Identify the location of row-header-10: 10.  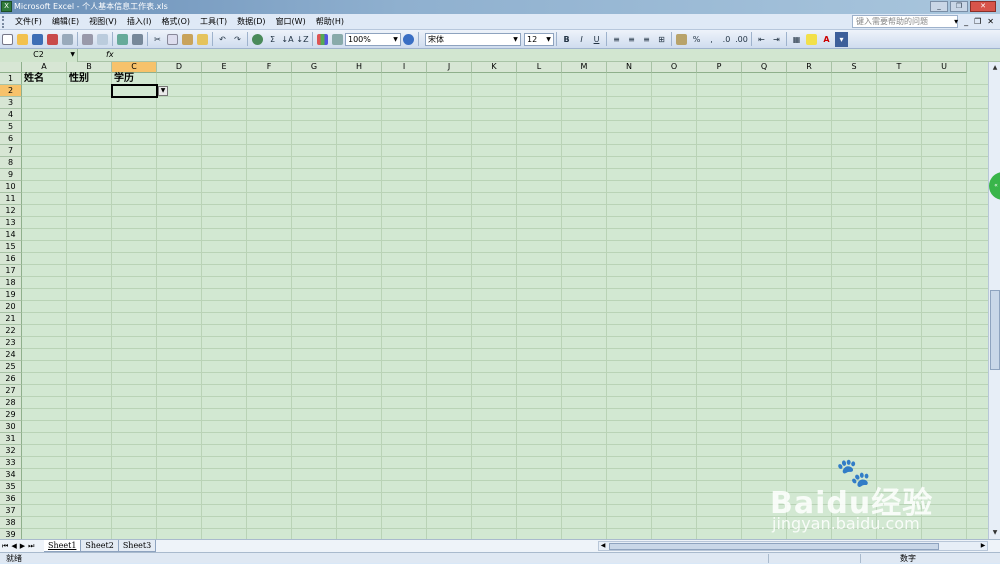
(11, 187).